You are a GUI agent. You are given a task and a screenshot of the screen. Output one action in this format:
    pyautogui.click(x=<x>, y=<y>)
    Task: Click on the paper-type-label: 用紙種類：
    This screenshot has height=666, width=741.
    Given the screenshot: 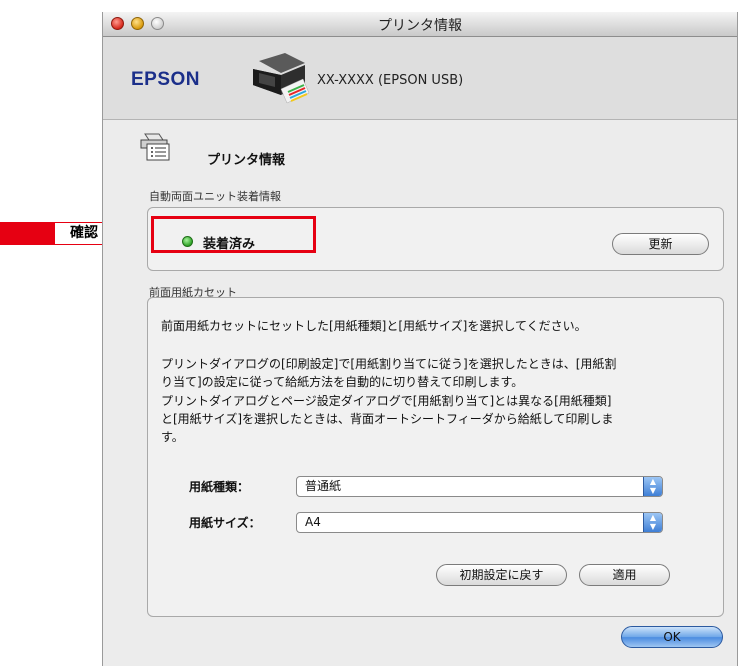 What is the action you would take?
    pyautogui.click(x=219, y=487)
    